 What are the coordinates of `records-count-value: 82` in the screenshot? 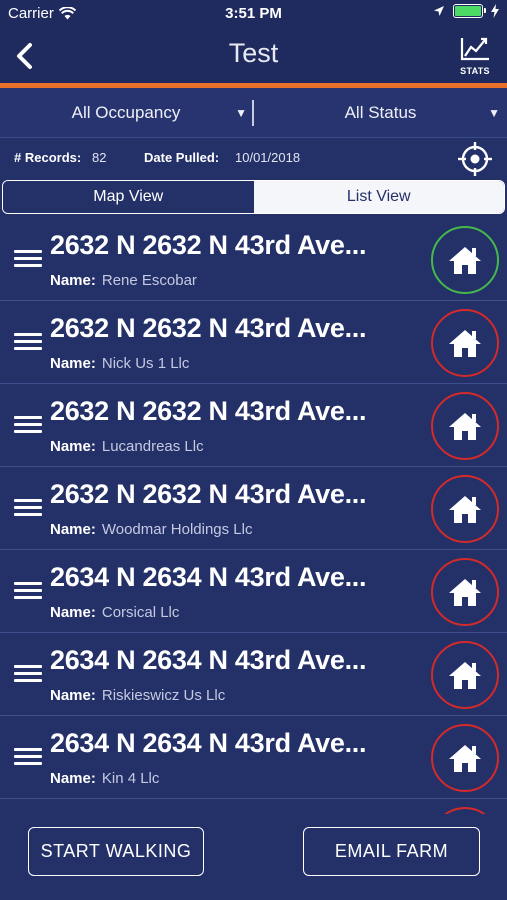 It's located at (99, 157).